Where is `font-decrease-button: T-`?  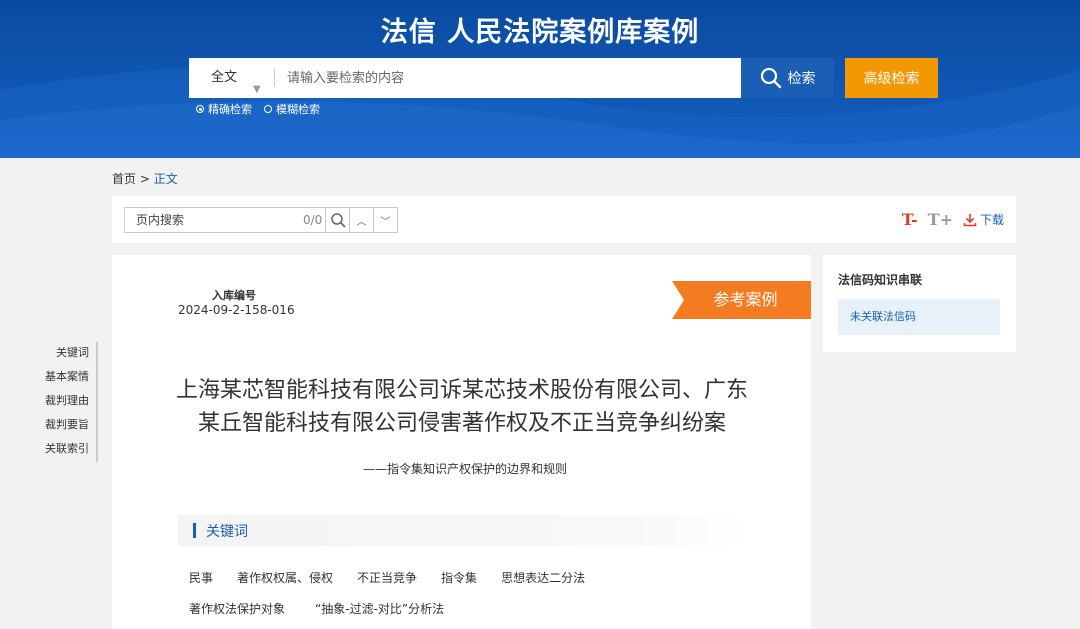
font-decrease-button: T- is located at coordinates (910, 219).